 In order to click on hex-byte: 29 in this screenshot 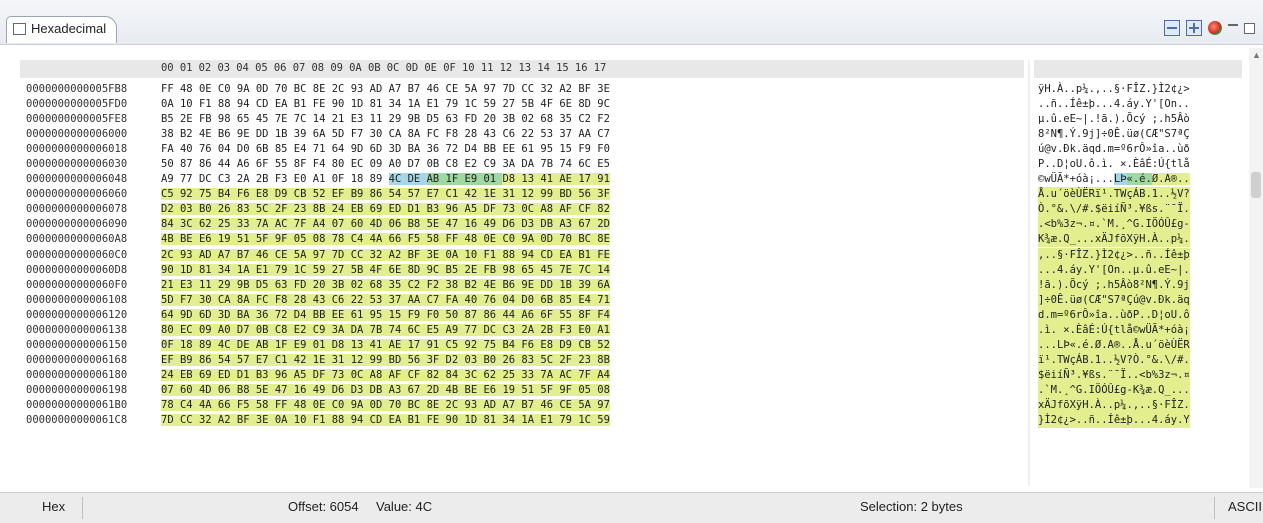, I will do `click(227, 284)`.